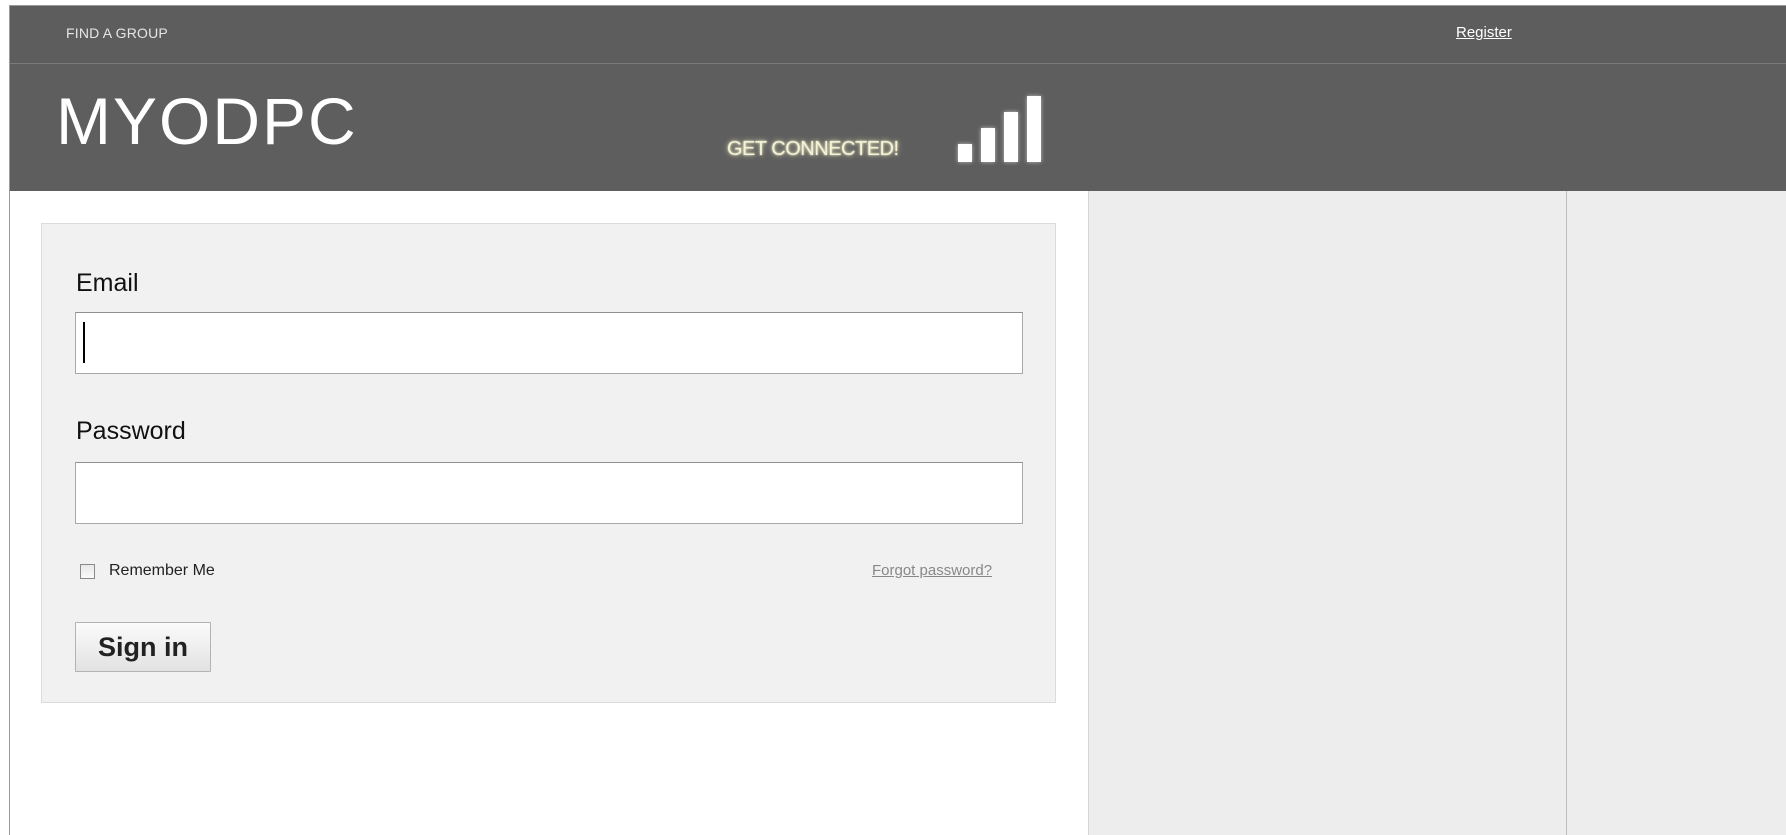 This screenshot has width=1786, height=835. Describe the element at coordinates (107, 283) in the screenshot. I see `email-label: Email` at that location.